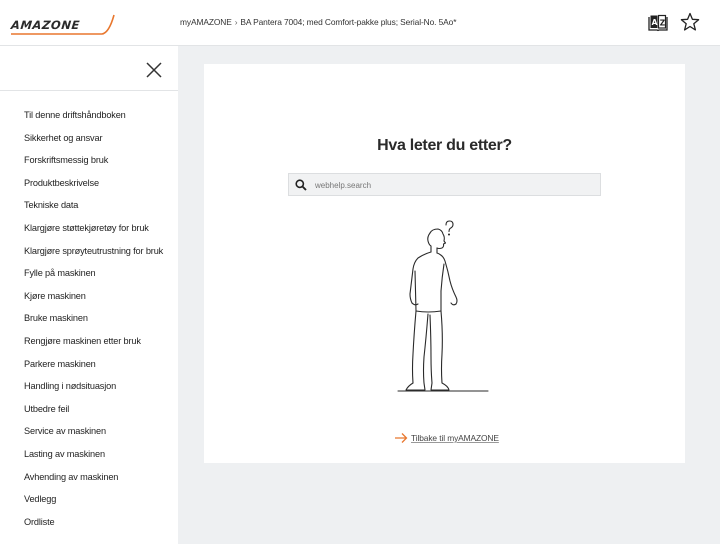 Image resolution: width=720 pixels, height=544 pixels. What do you see at coordinates (93, 370) in the screenshot?
I see `sidebar-item: Parkere maskinen` at bounding box center [93, 370].